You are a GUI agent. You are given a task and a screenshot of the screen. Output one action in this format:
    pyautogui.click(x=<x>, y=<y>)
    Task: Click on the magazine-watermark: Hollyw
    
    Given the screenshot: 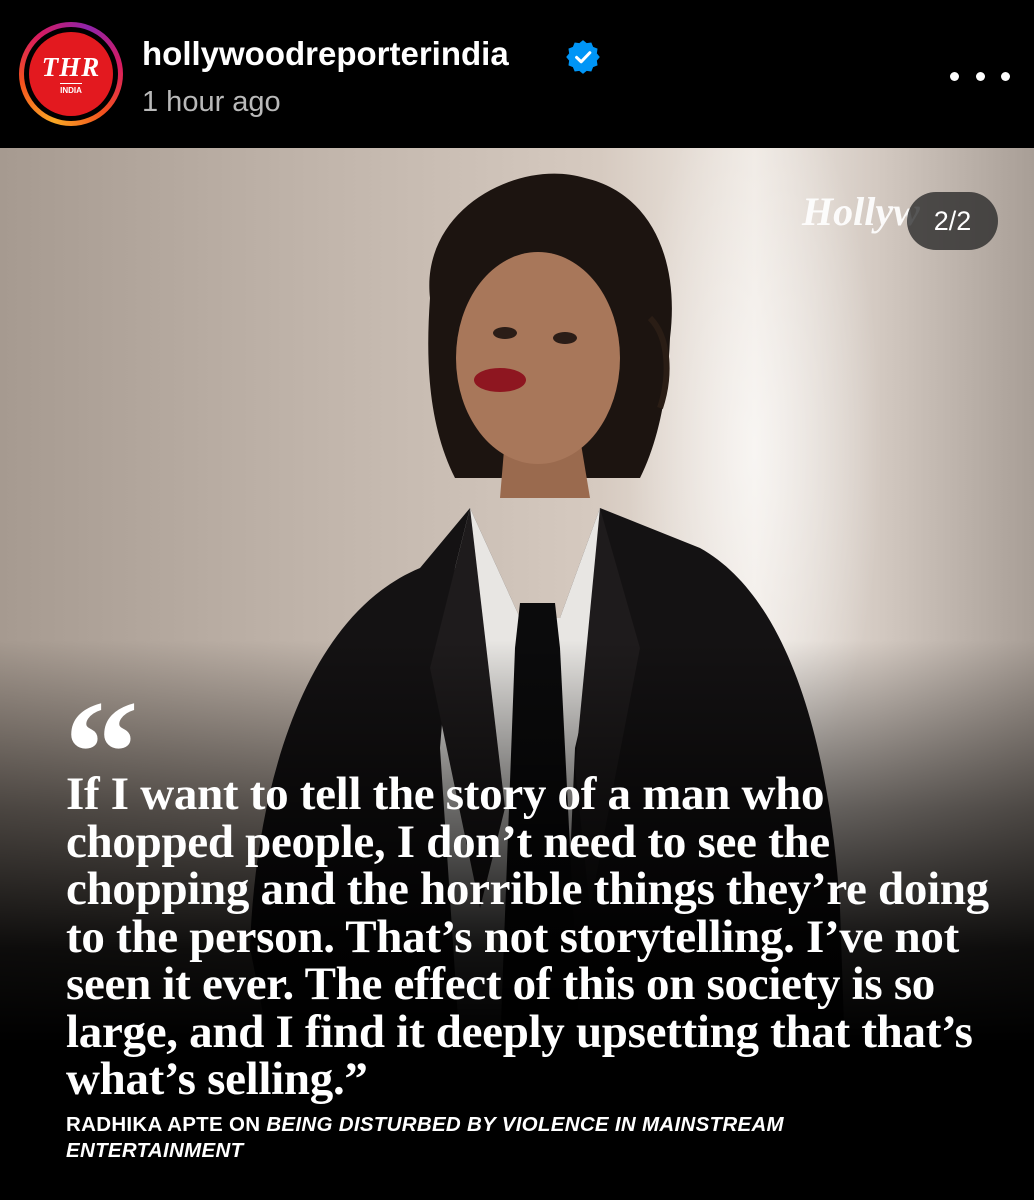 What is the action you would take?
    pyautogui.click(x=861, y=211)
    